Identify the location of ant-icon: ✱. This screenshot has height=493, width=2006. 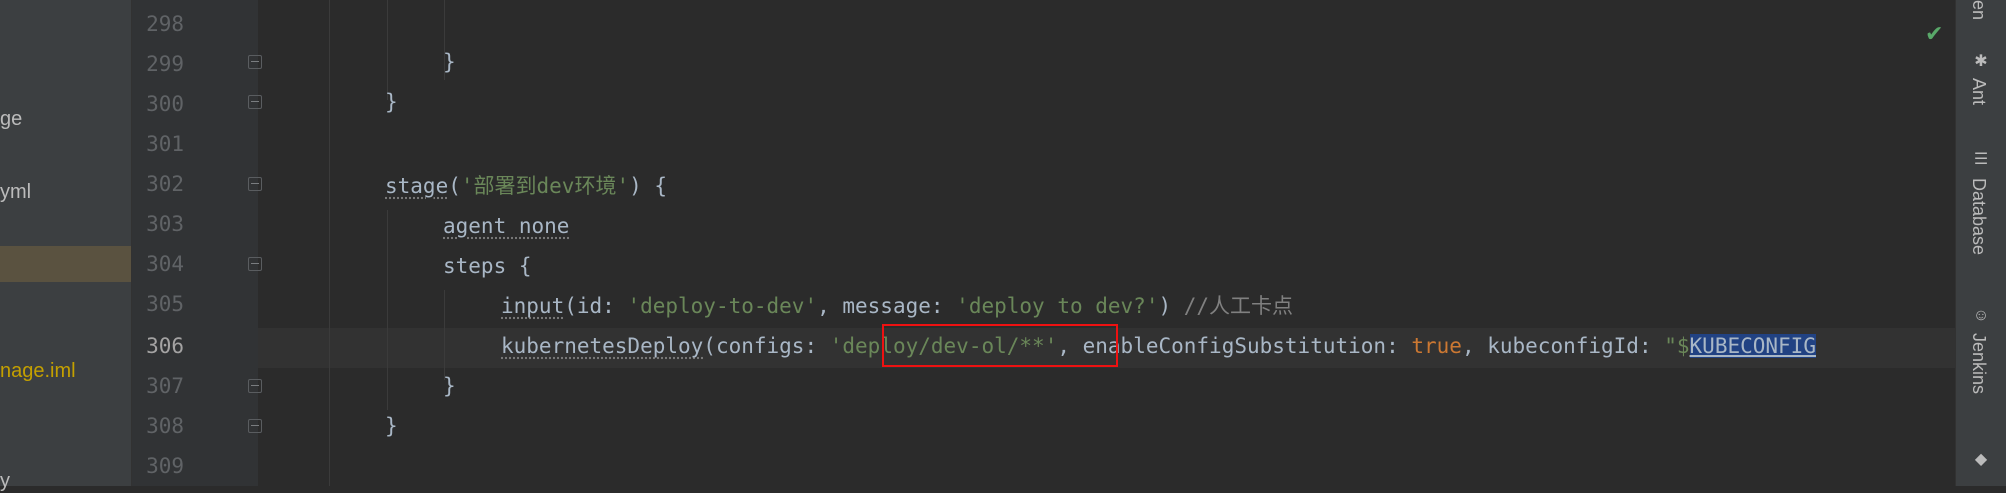
(1981, 61).